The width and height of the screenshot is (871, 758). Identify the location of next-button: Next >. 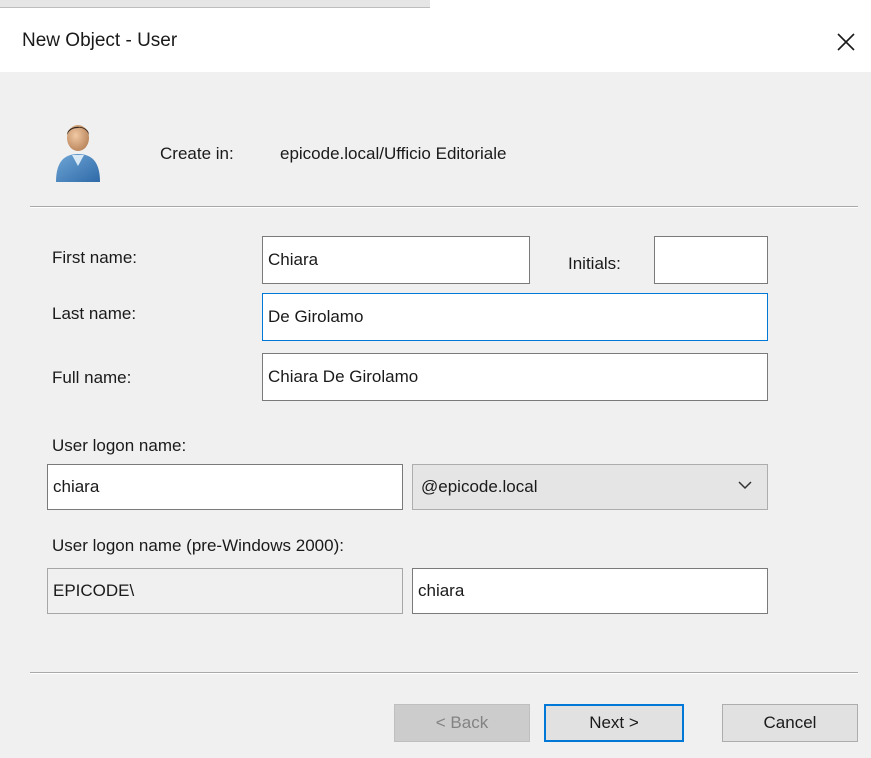
(614, 723).